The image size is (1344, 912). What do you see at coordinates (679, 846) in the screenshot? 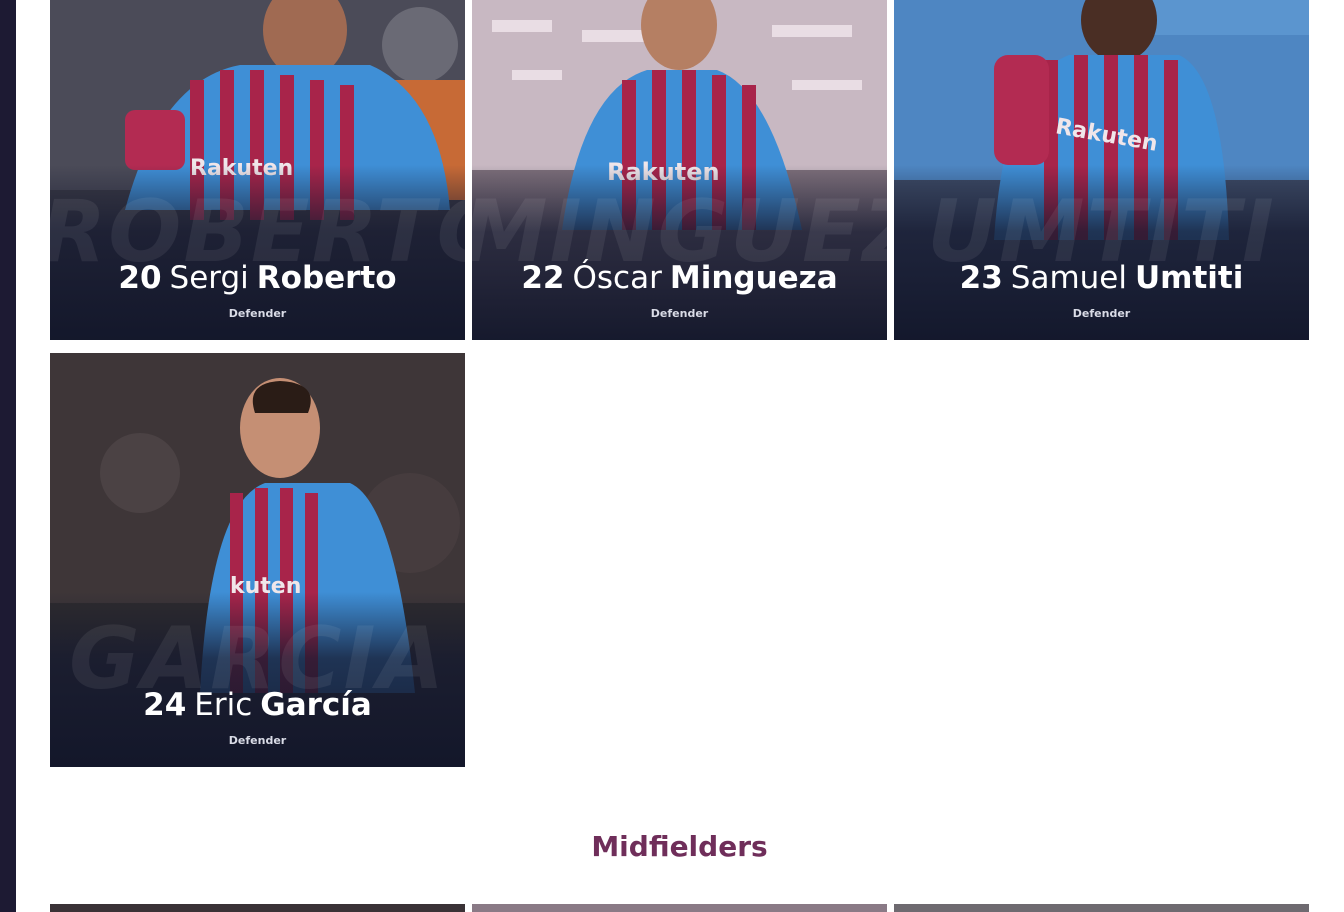
I see `section-title-midfielders: Midfielders` at bounding box center [679, 846].